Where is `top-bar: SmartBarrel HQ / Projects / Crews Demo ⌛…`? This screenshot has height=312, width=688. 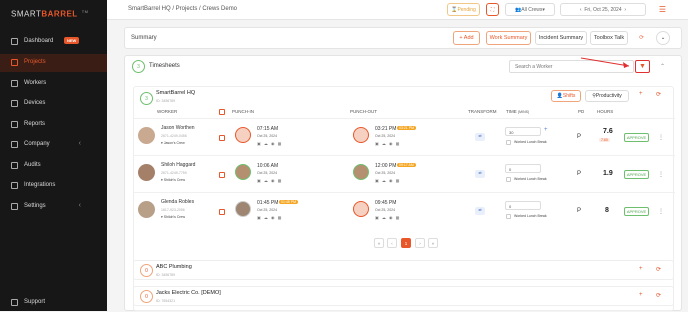 top-bar: SmartBarrel HQ / Projects / Crews Demo ⌛… is located at coordinates (397, 10).